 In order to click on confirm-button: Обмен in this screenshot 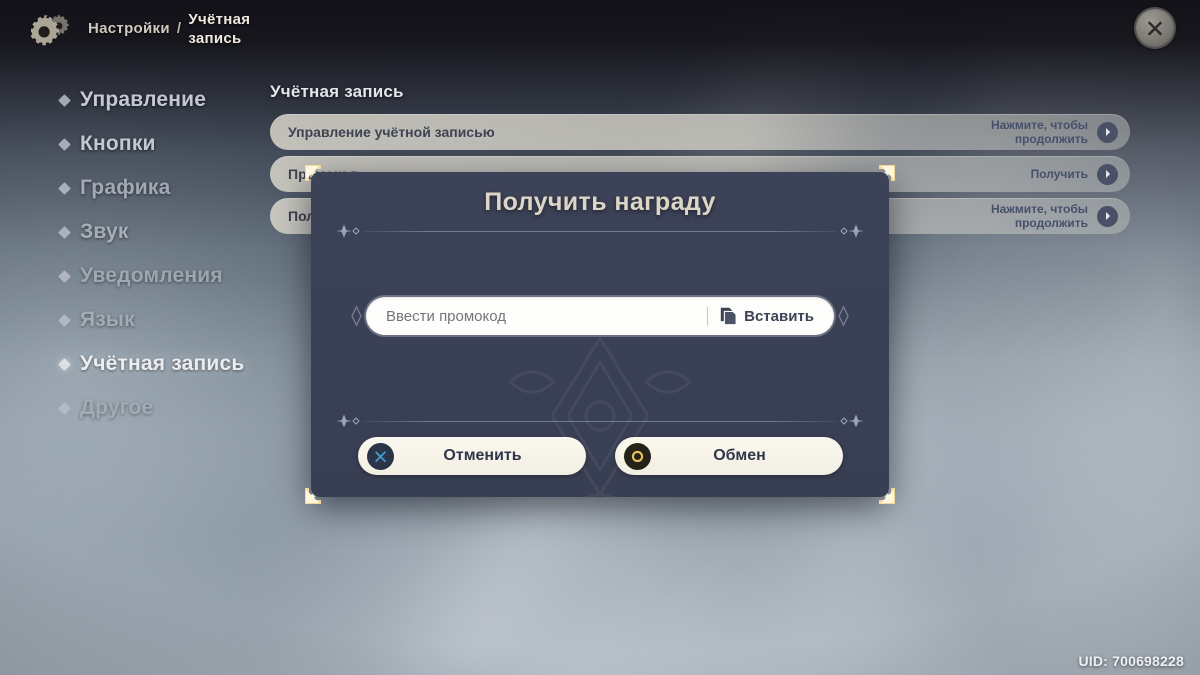, I will do `click(728, 456)`.